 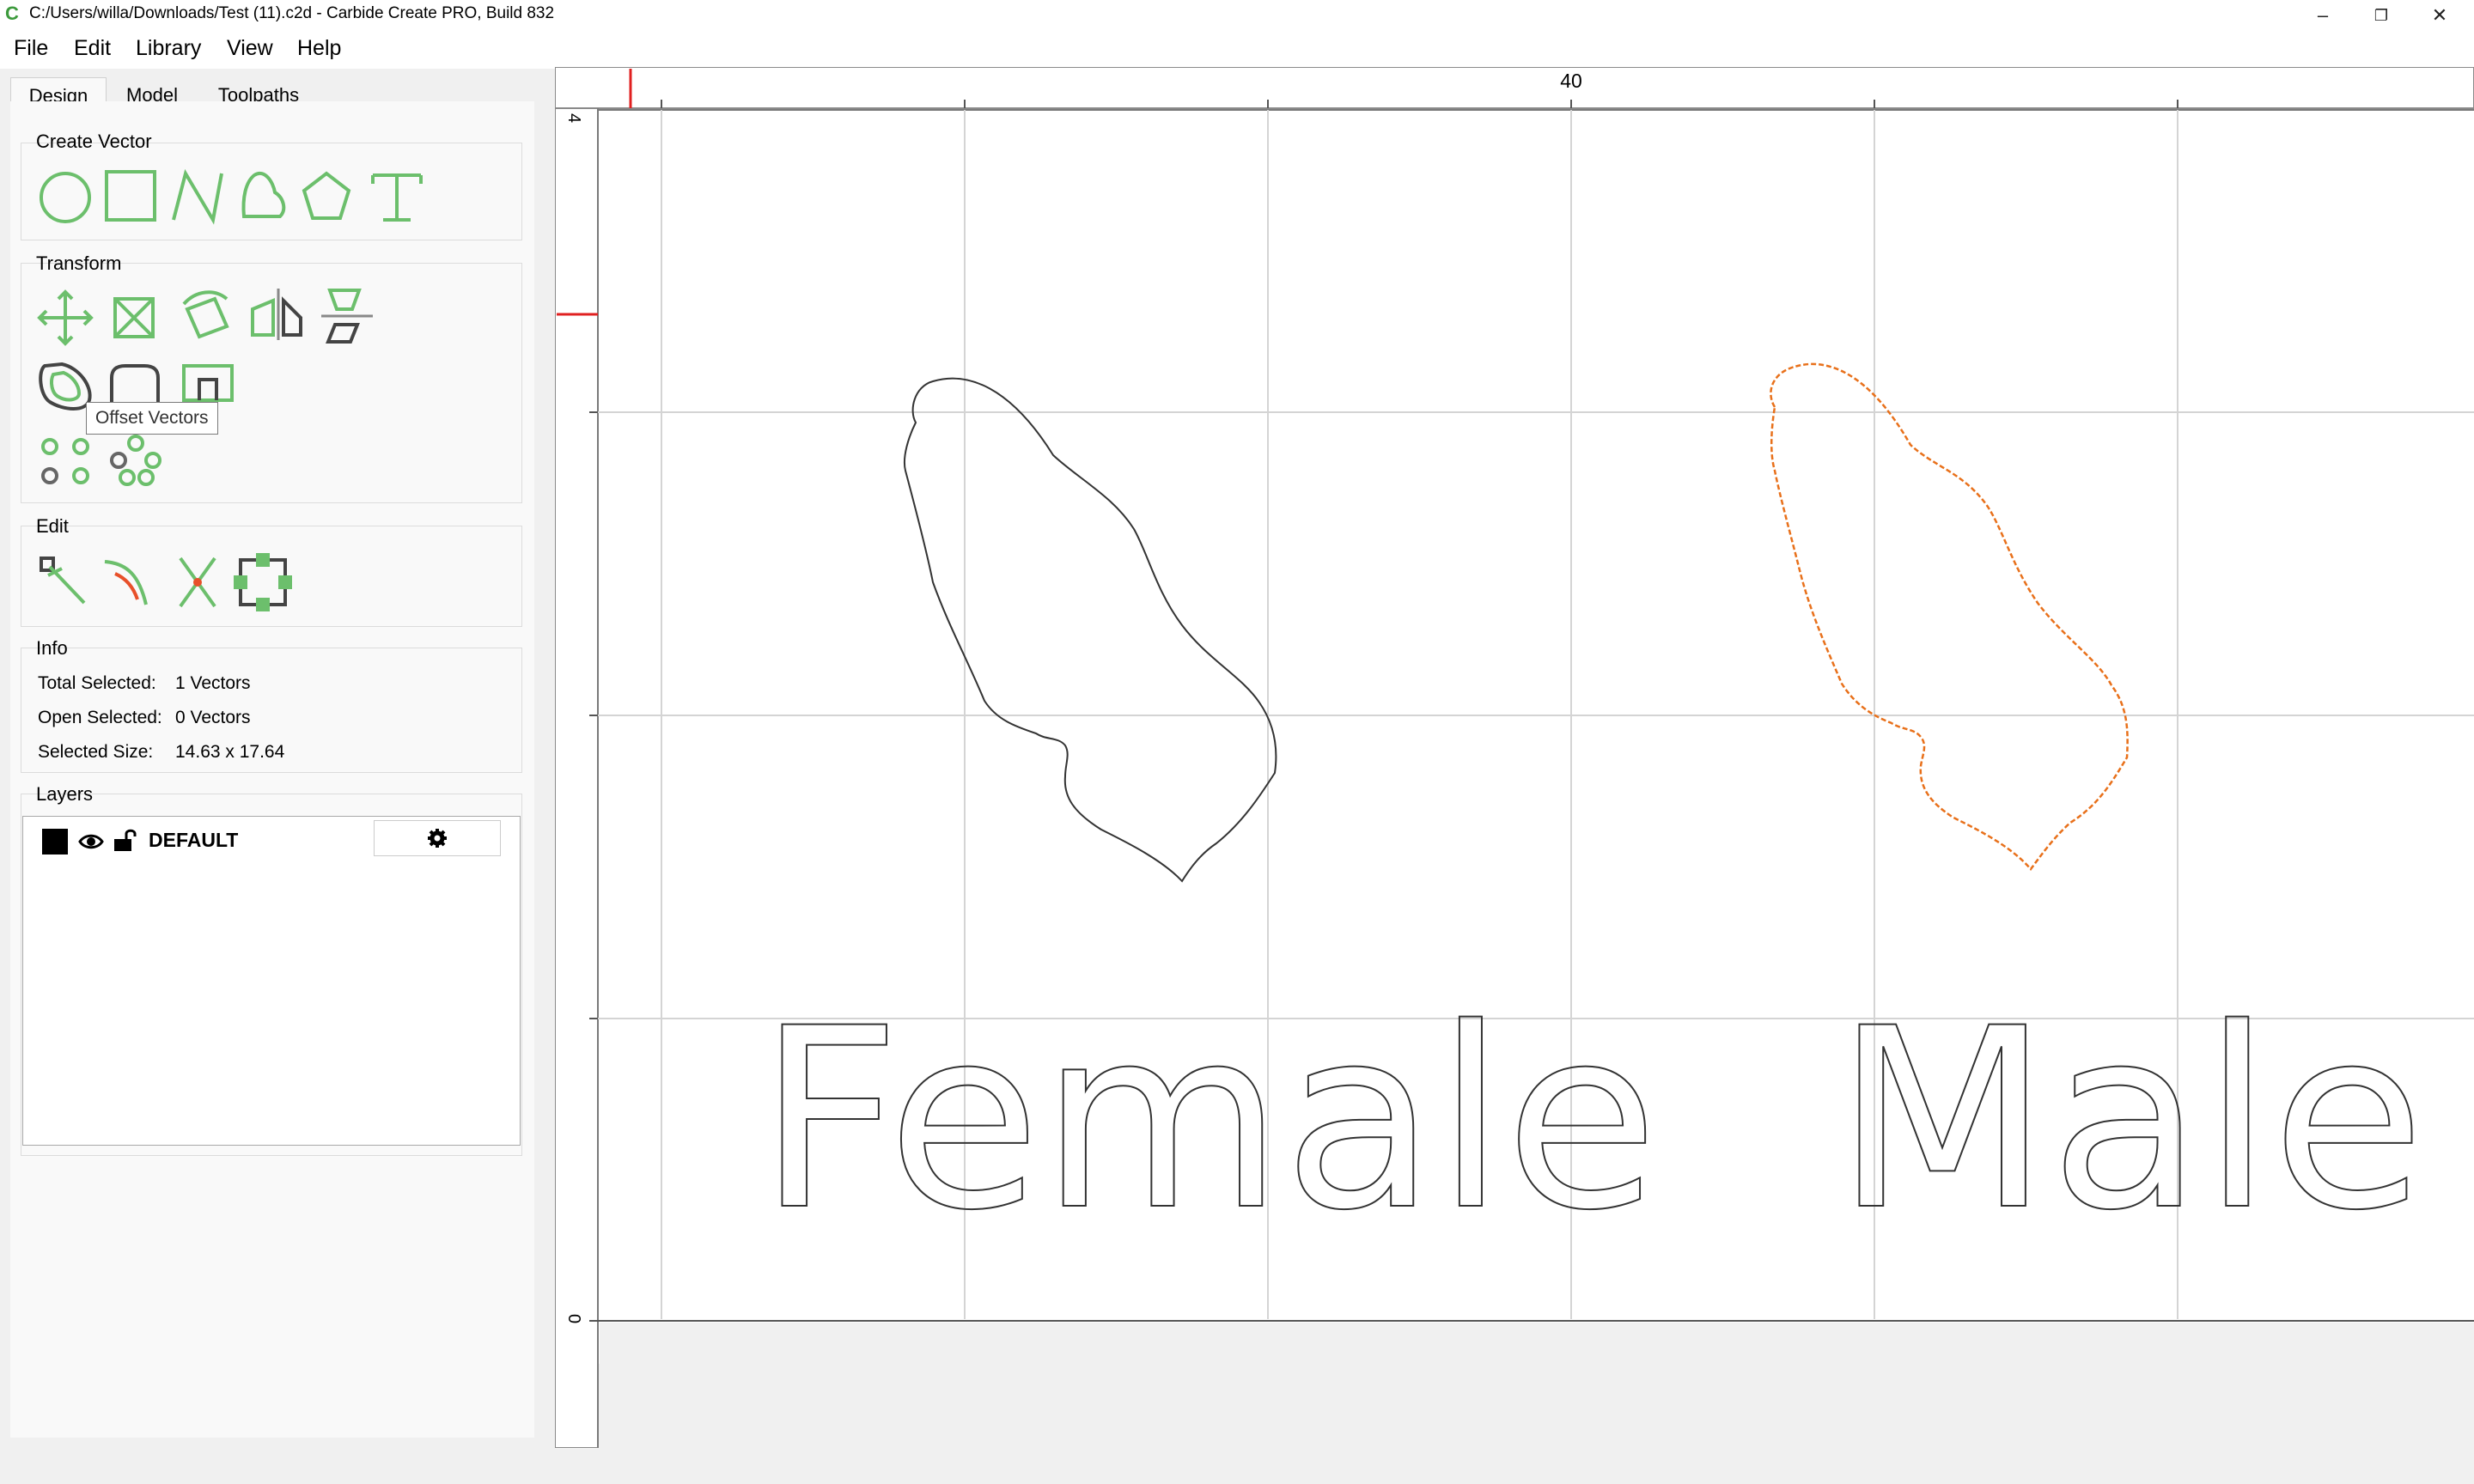 I want to click on text-male: Male, so click(x=2130, y=1121).